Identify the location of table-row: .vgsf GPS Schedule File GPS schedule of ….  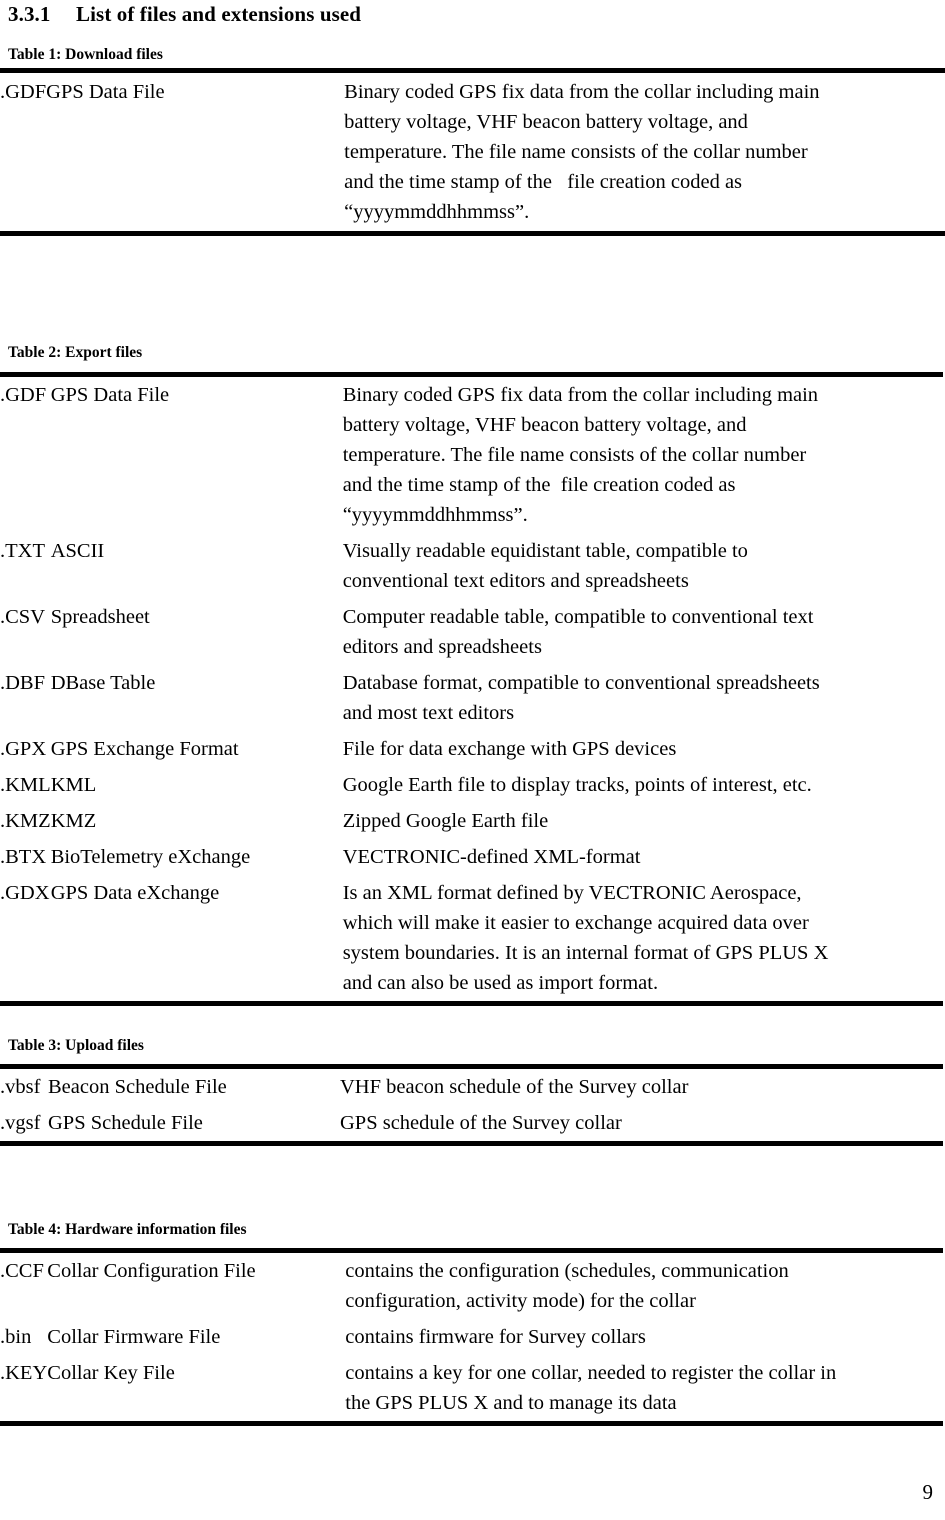
(471, 1123).